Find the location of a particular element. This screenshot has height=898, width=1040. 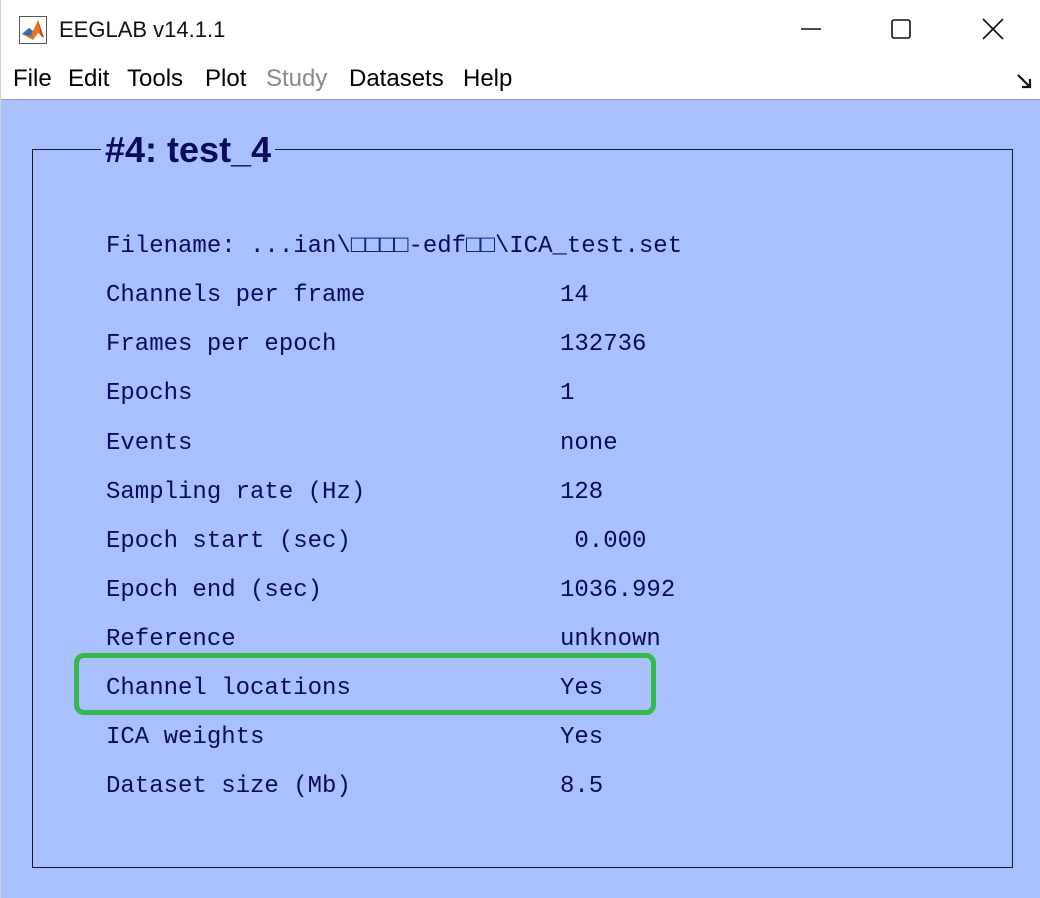

row-value-sampling-rate: 128 is located at coordinates (582, 492).